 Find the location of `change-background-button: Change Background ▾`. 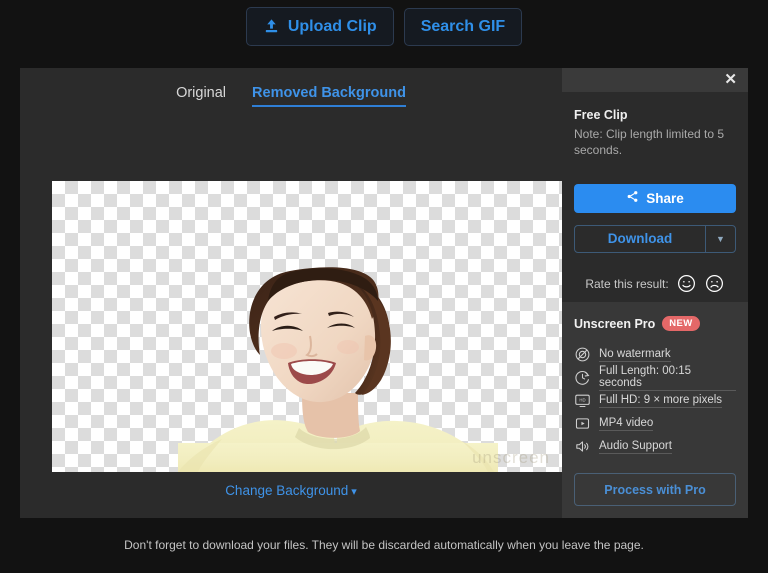

change-background-button: Change Background ▾ is located at coordinates (291, 490).